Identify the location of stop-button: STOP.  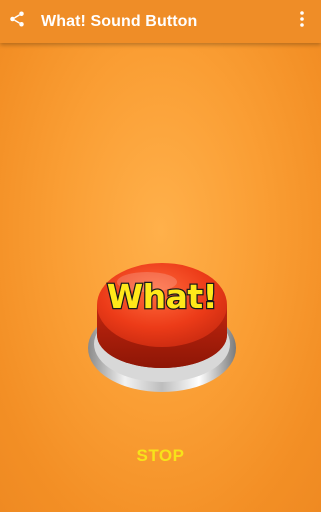
(160, 456).